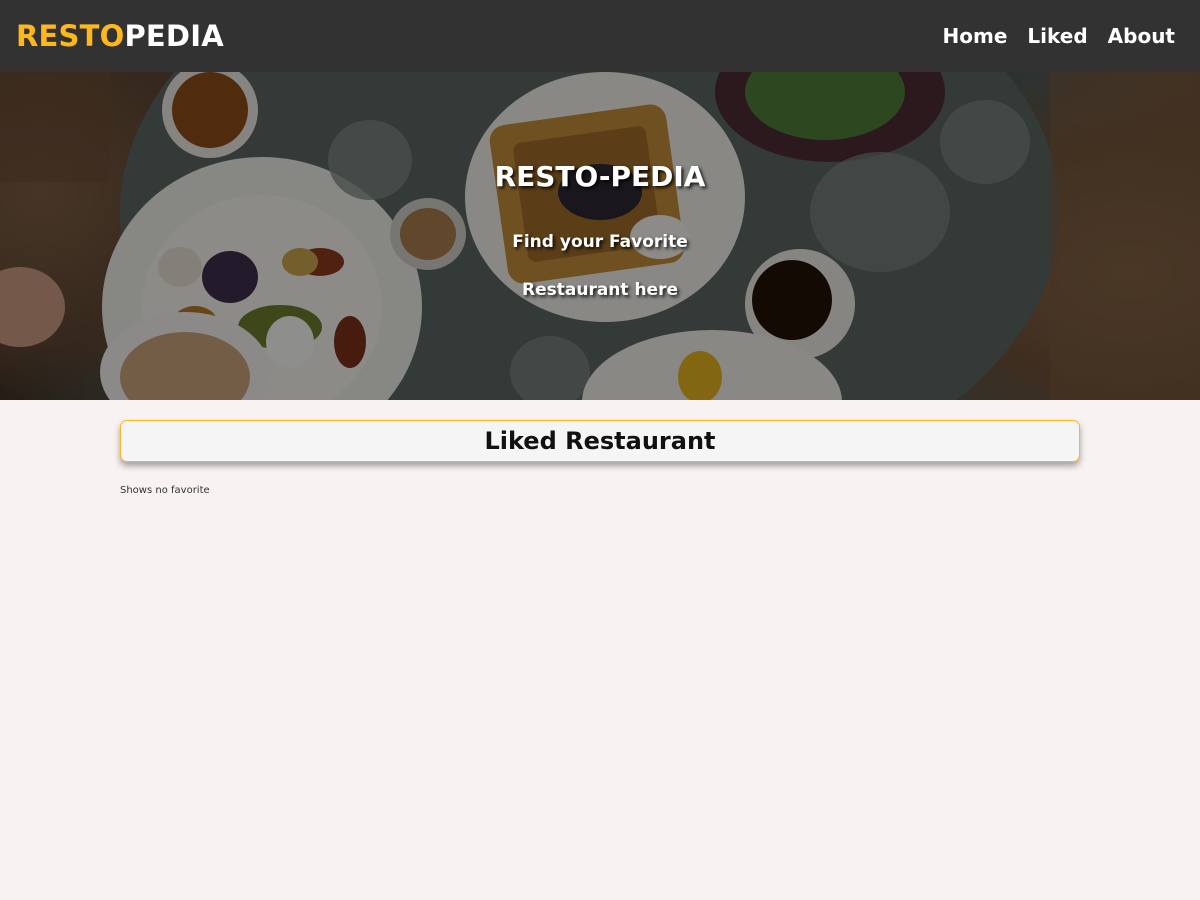  I want to click on empty-state-message: Shows no favorite, so click(165, 490).